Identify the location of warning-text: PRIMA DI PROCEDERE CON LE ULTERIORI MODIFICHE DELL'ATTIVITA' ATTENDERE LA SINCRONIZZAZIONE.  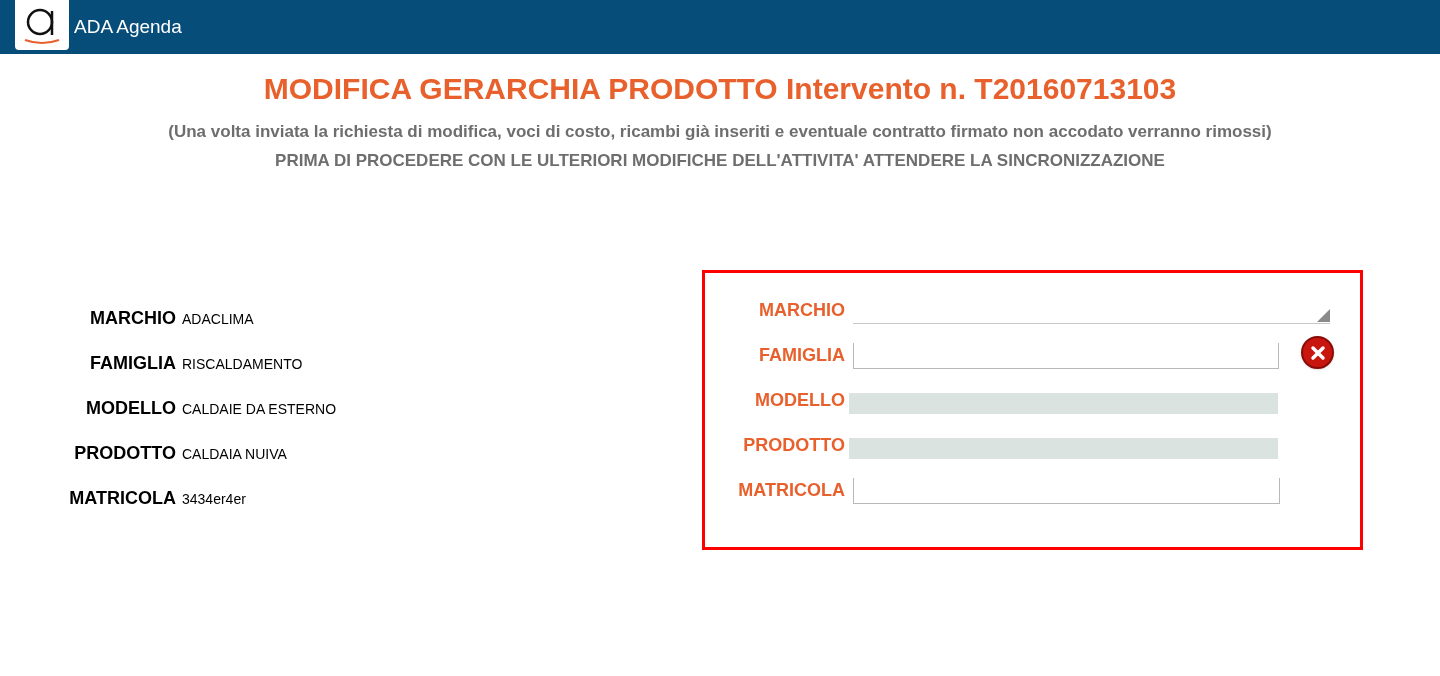
(720, 160).